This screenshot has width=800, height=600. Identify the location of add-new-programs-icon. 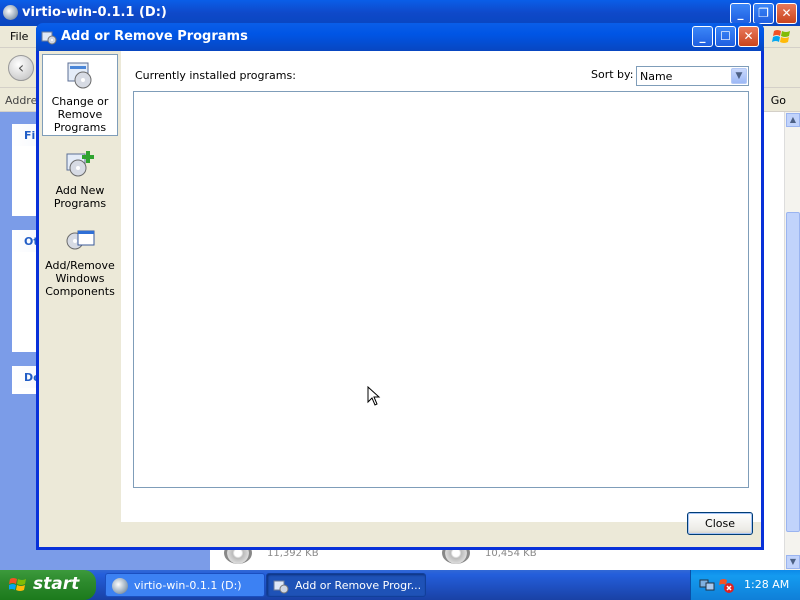
(80, 164).